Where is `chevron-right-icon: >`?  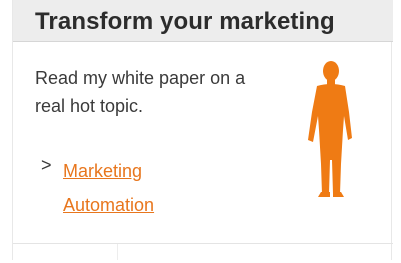 chevron-right-icon: > is located at coordinates (46, 165).